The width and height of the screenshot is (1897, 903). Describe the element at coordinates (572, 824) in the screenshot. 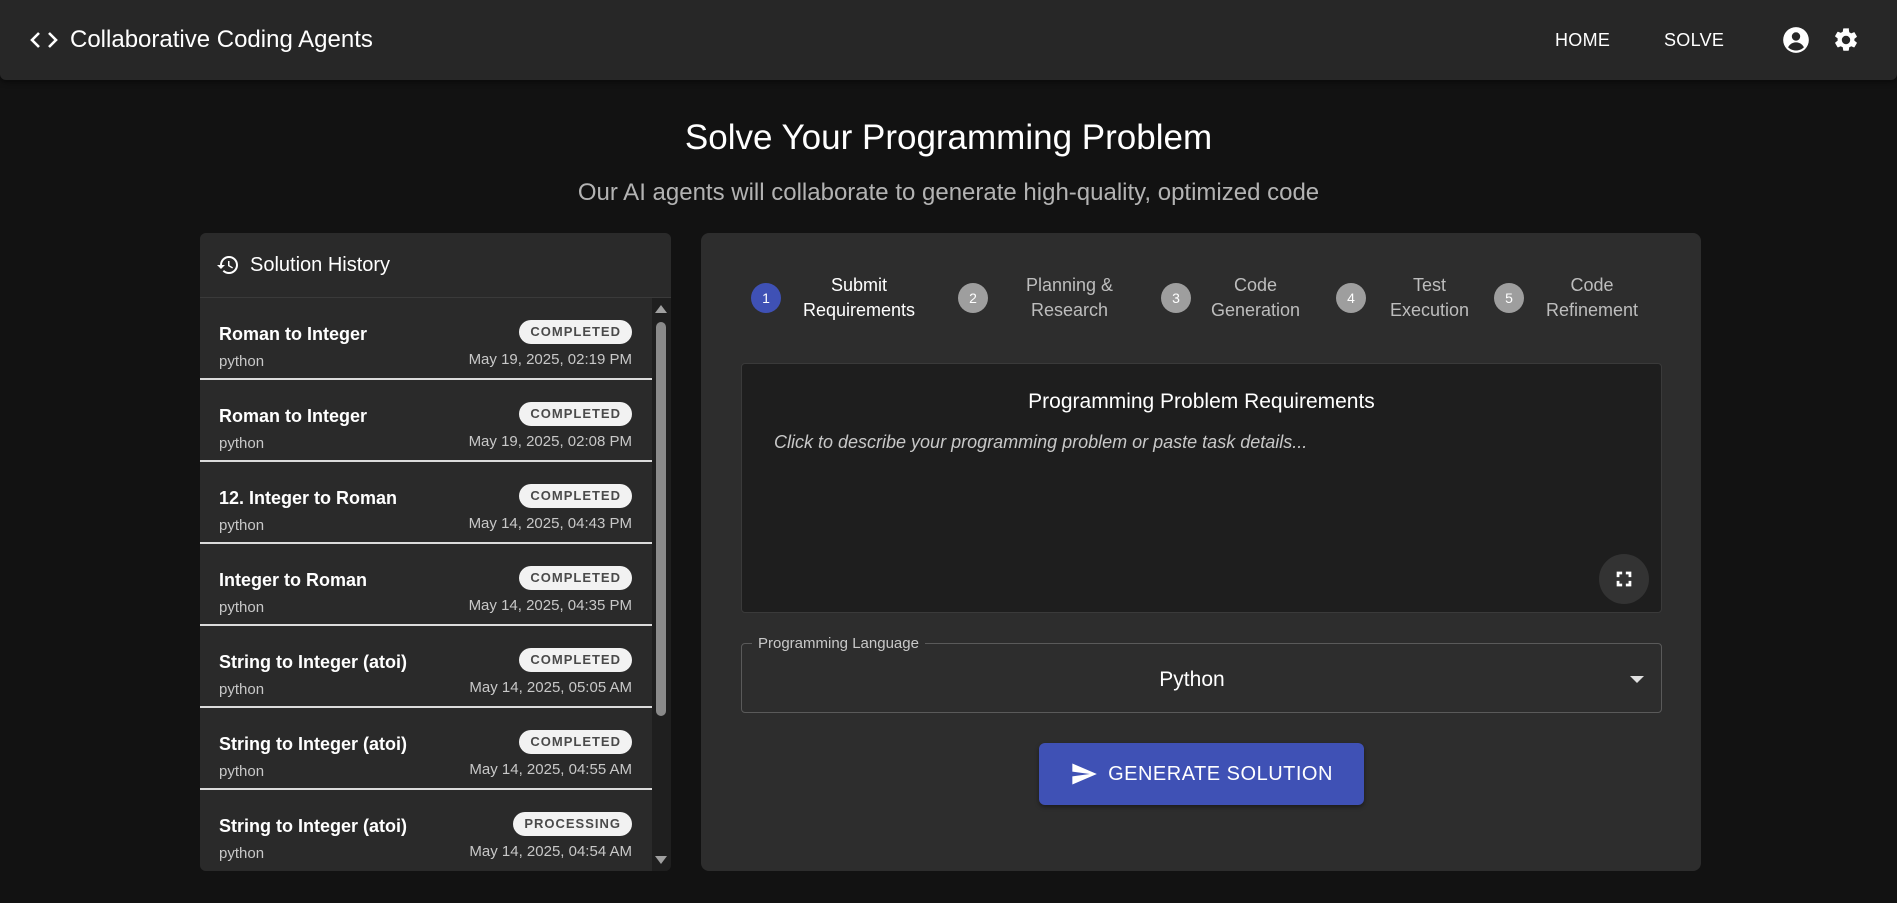

I see `status-badge: PROCESSING` at that location.